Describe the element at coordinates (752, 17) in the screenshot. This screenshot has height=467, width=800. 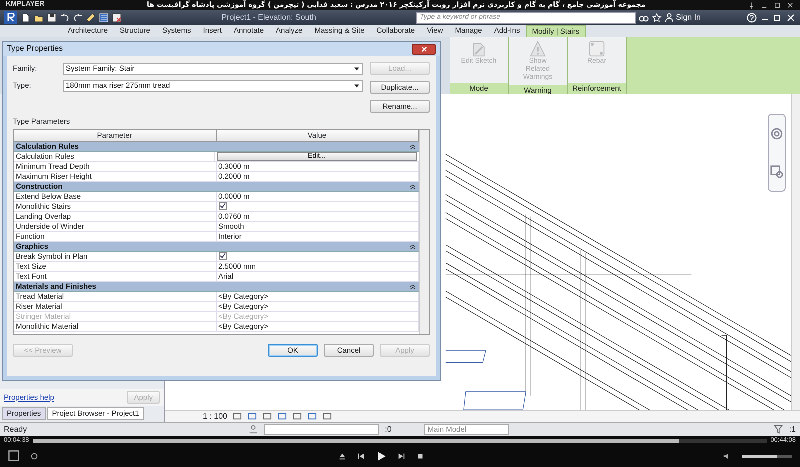
I see `help-icon` at that location.